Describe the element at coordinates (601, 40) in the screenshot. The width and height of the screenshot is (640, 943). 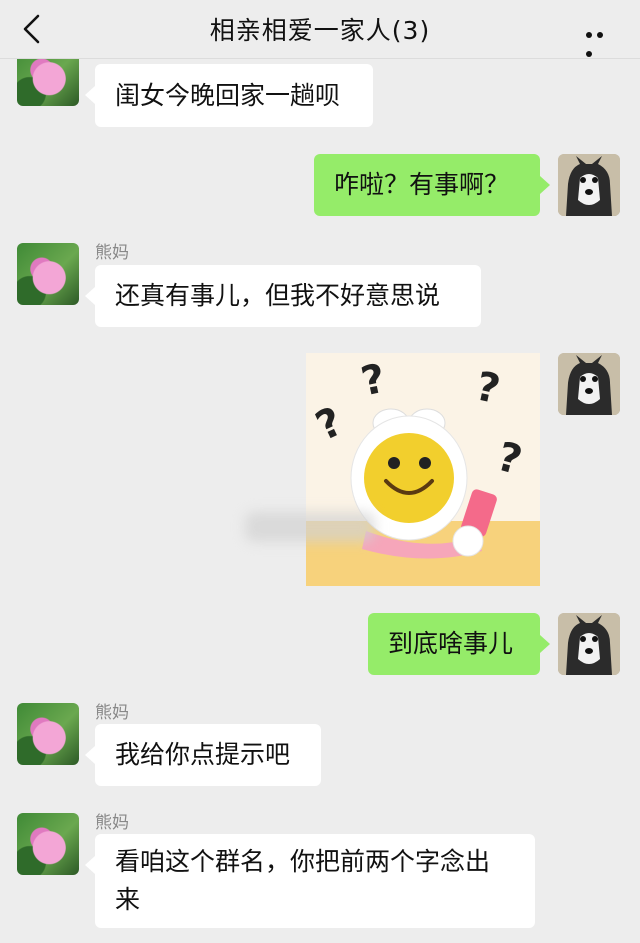
I see `ellipsis-icon` at that location.